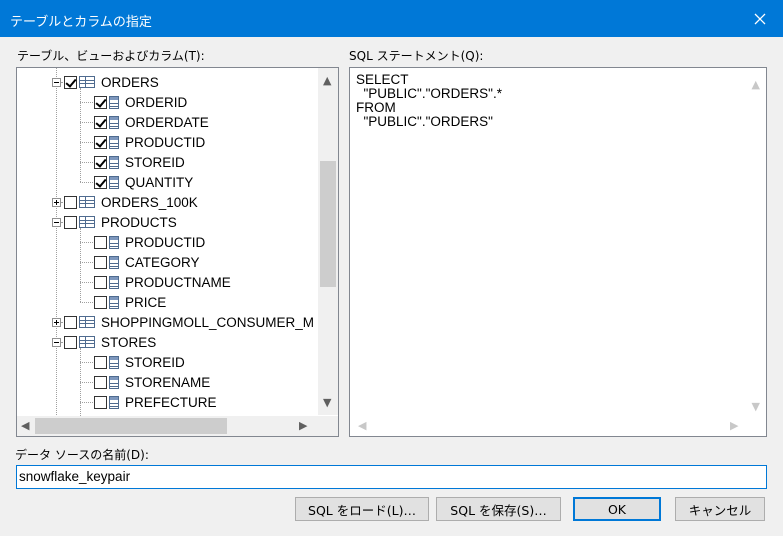 The image size is (783, 536). I want to click on tree-table-node: STORES, so click(104, 342).